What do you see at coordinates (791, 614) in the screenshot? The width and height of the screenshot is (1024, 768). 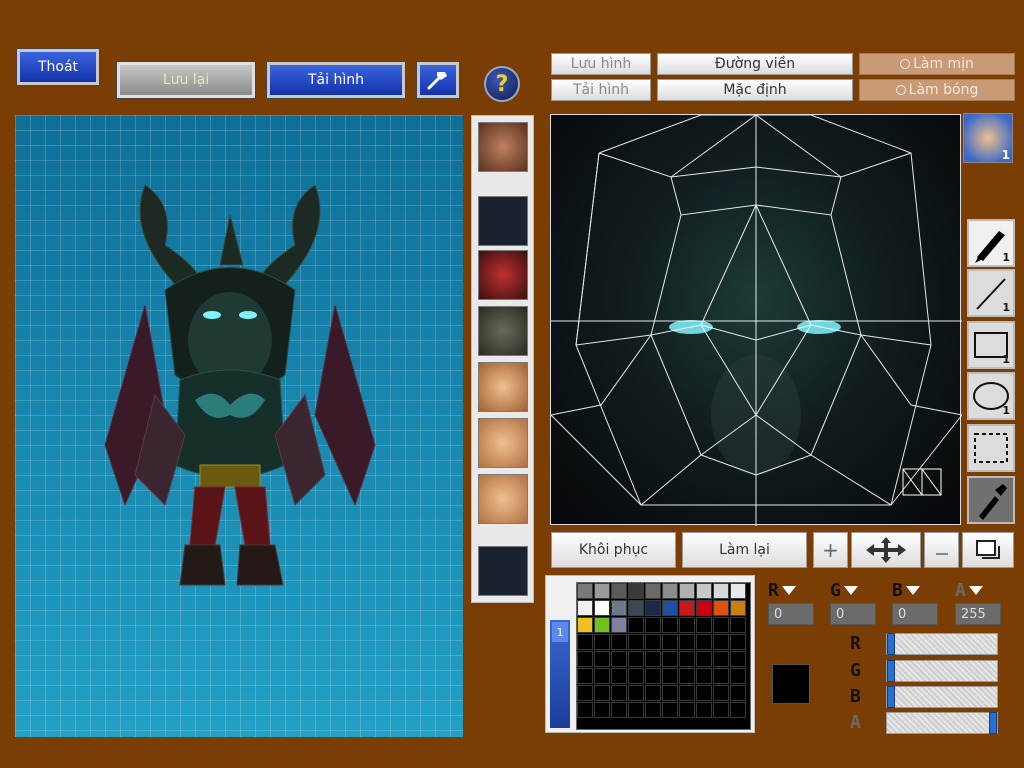 I see `r-value-field: 0` at bounding box center [791, 614].